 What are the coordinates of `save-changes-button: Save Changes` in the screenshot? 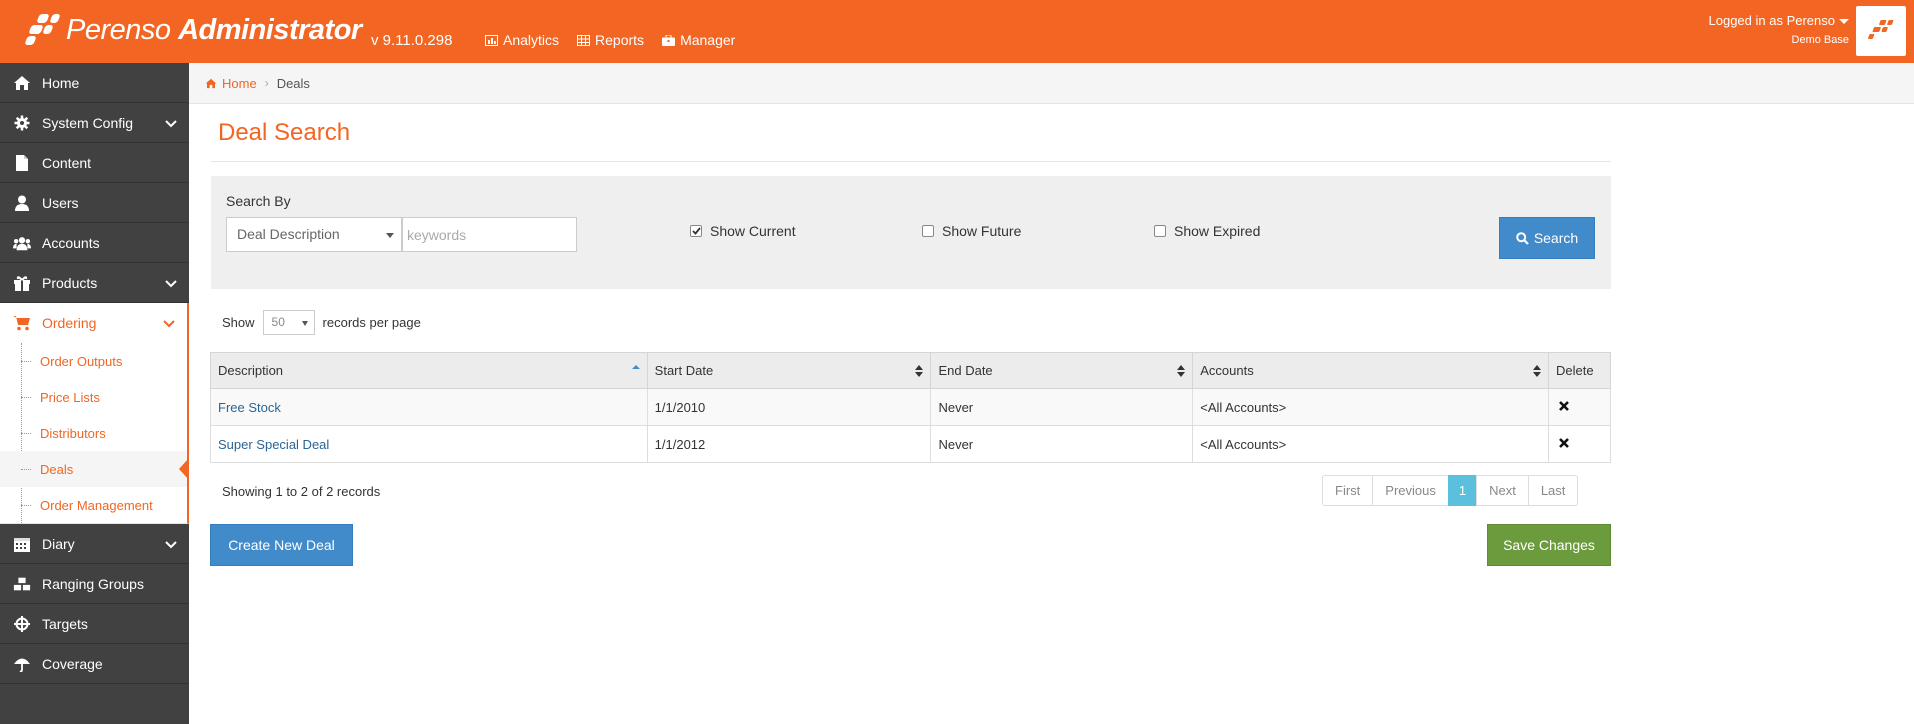 It's located at (1549, 545).